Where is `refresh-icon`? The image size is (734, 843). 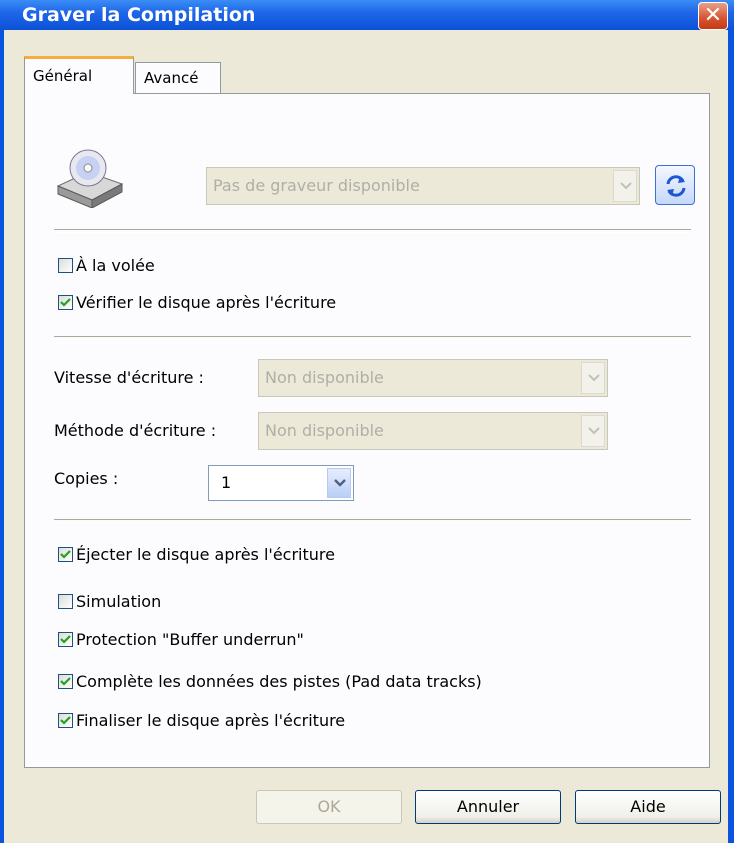
refresh-icon is located at coordinates (676, 186).